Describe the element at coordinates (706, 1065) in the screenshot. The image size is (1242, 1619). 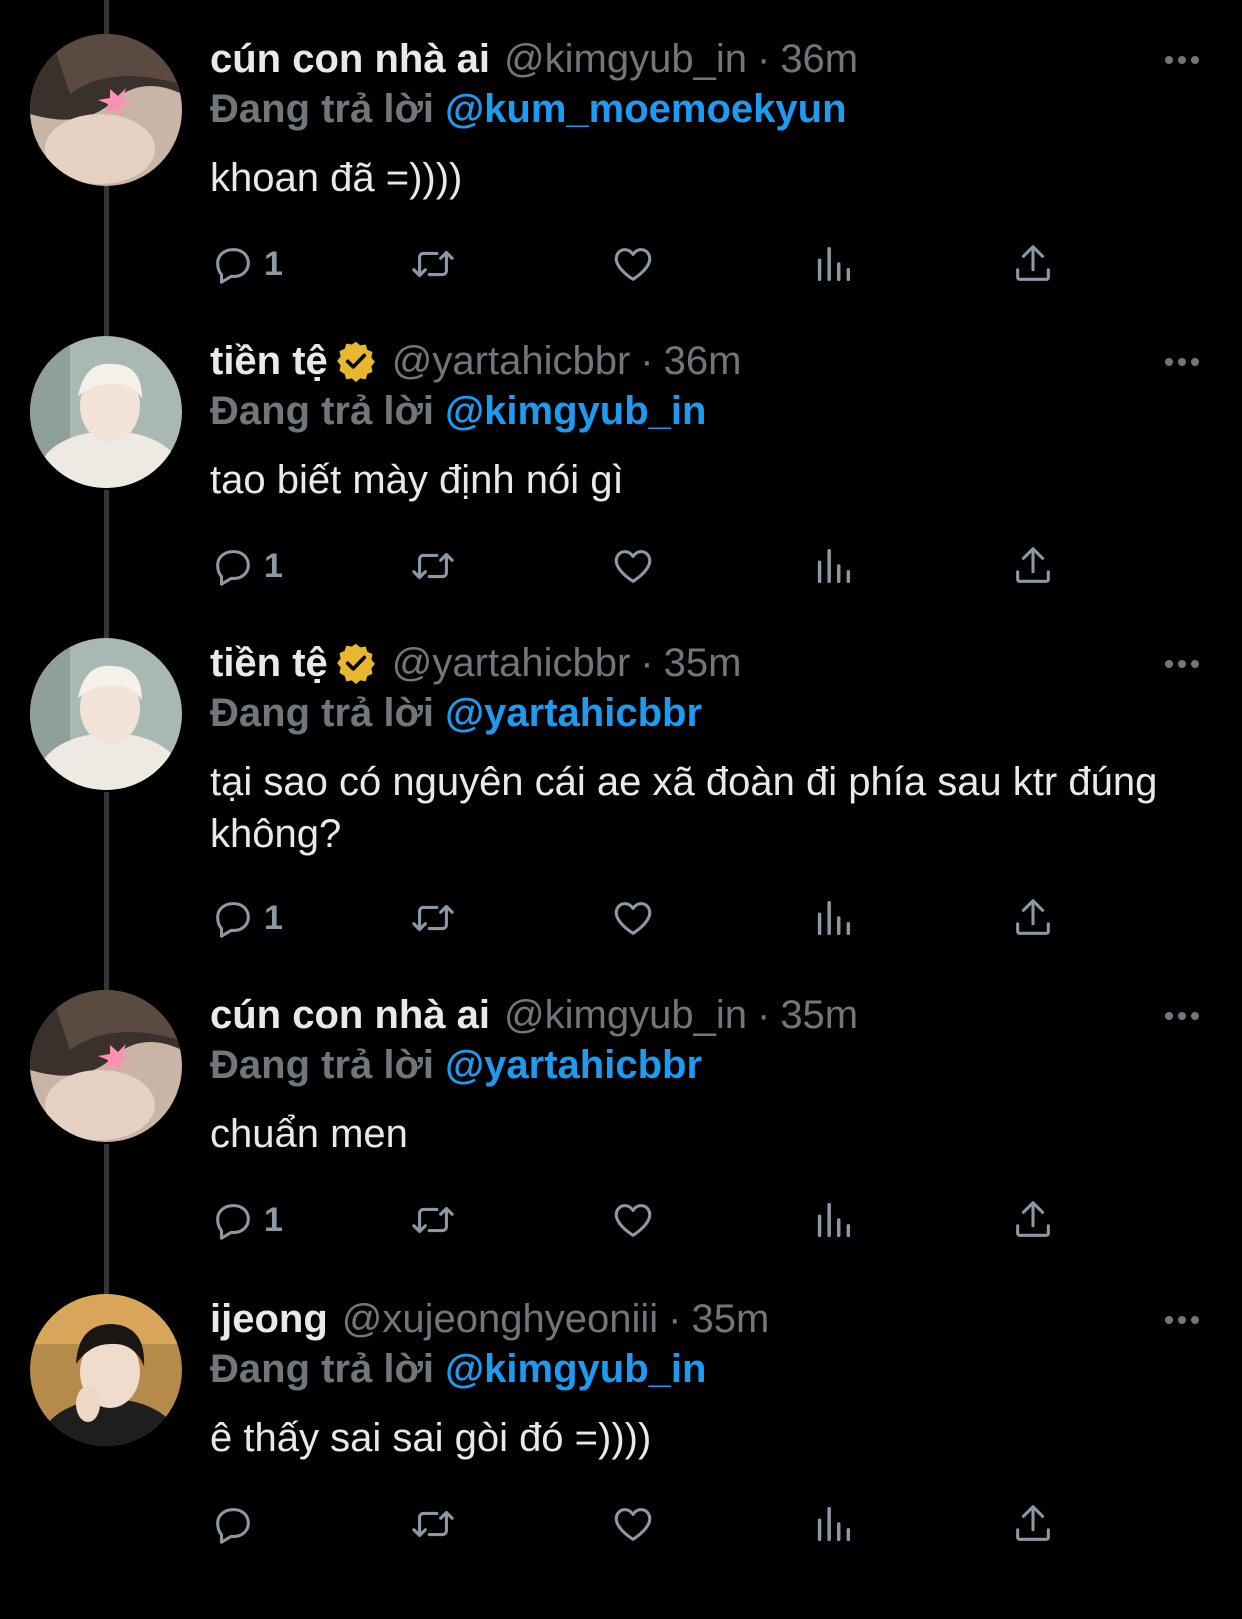
I see `replying-to: Đang trả lời @yartahicbbr` at that location.